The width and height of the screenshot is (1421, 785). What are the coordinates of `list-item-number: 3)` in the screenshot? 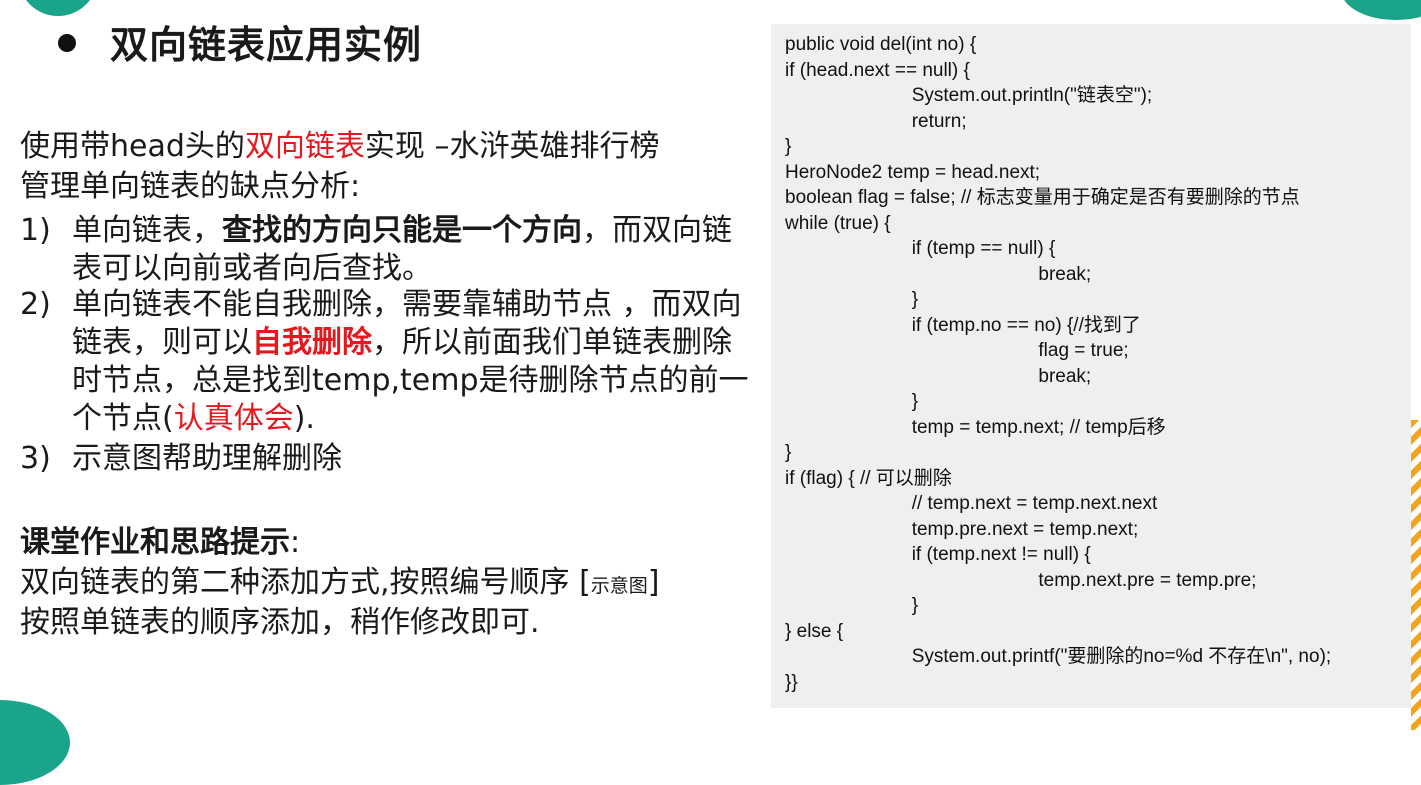 It's located at (35, 458).